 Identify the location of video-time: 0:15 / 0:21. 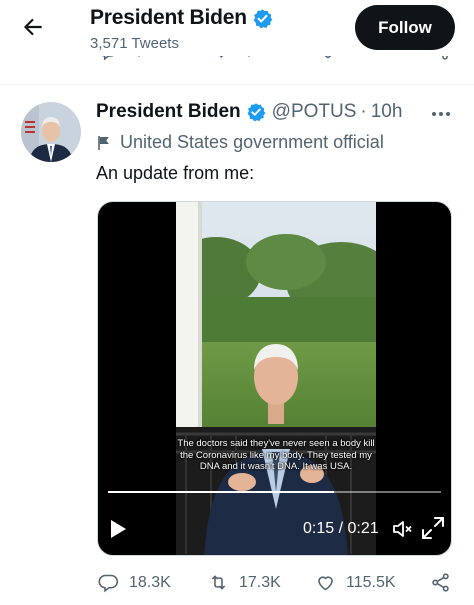
(341, 528).